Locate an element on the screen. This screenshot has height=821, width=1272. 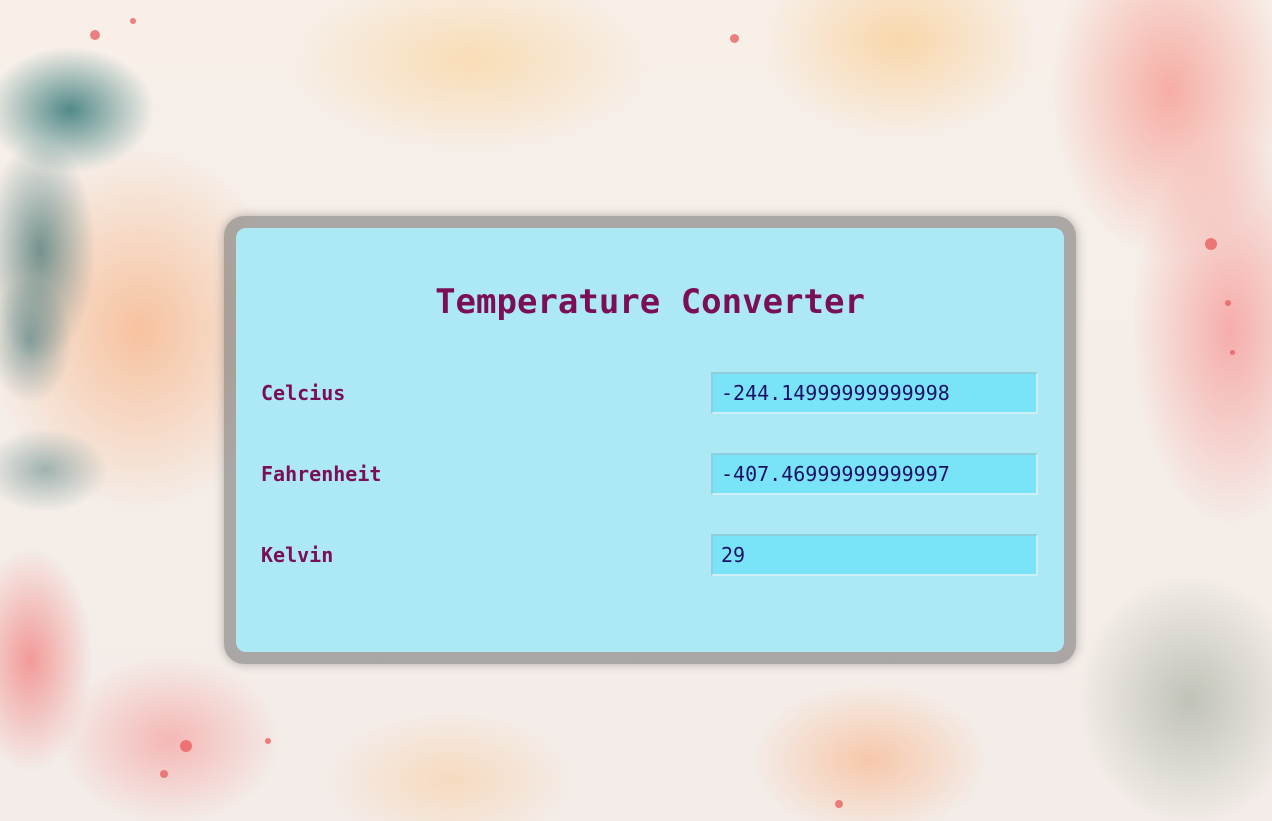
kelvin-label: Kelvin is located at coordinates (297, 555).